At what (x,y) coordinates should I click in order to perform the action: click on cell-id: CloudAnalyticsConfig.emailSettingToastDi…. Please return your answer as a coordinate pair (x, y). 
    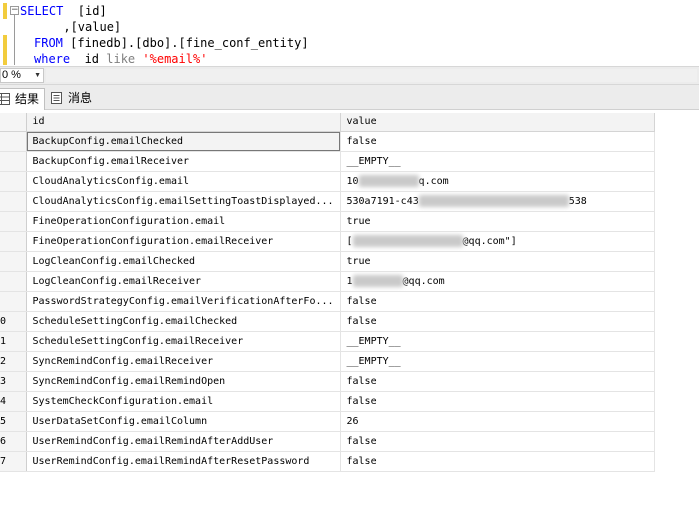
    Looking at the image, I should click on (183, 201).